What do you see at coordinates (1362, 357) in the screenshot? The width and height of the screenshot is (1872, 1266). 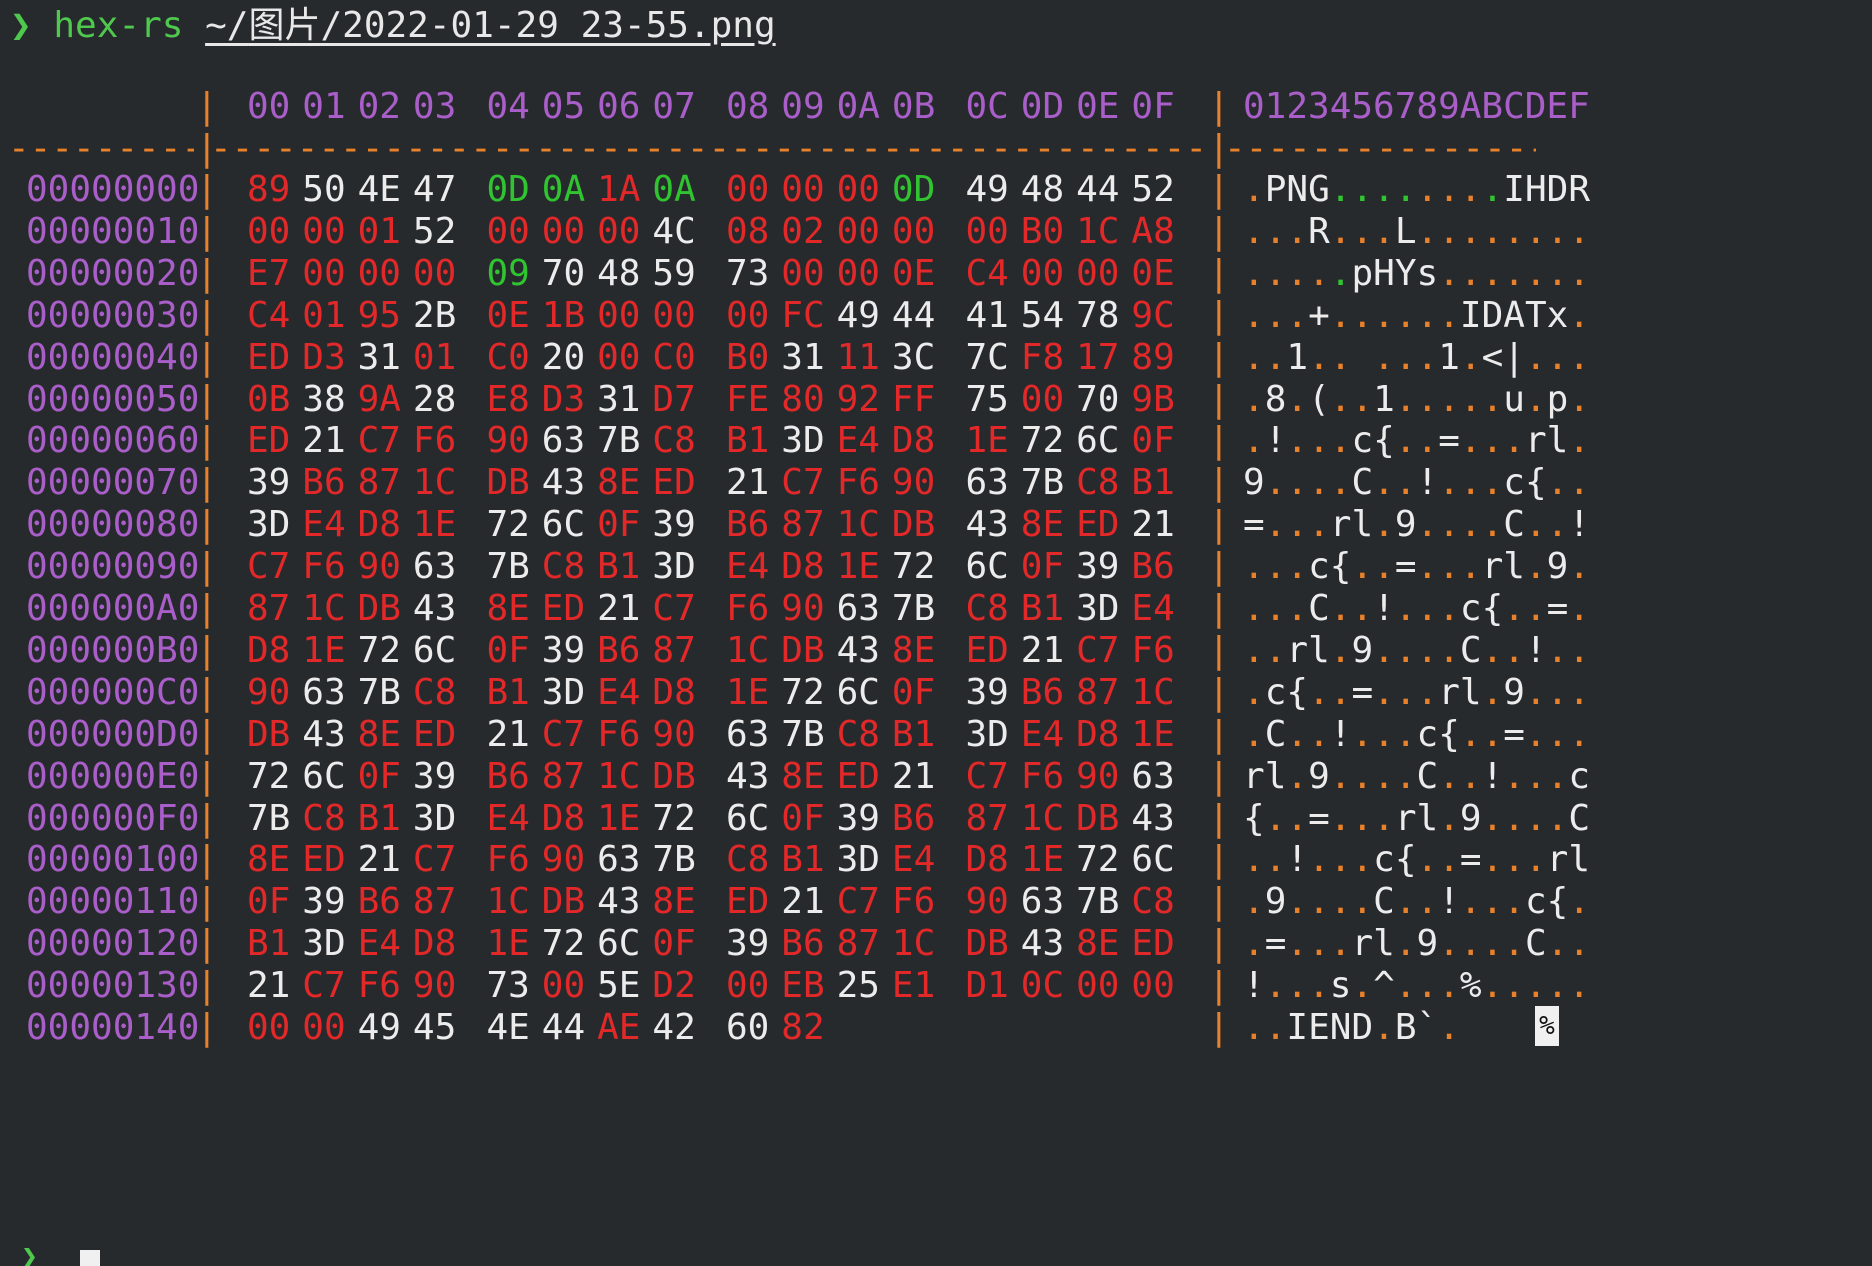 I see `ascii-char` at bounding box center [1362, 357].